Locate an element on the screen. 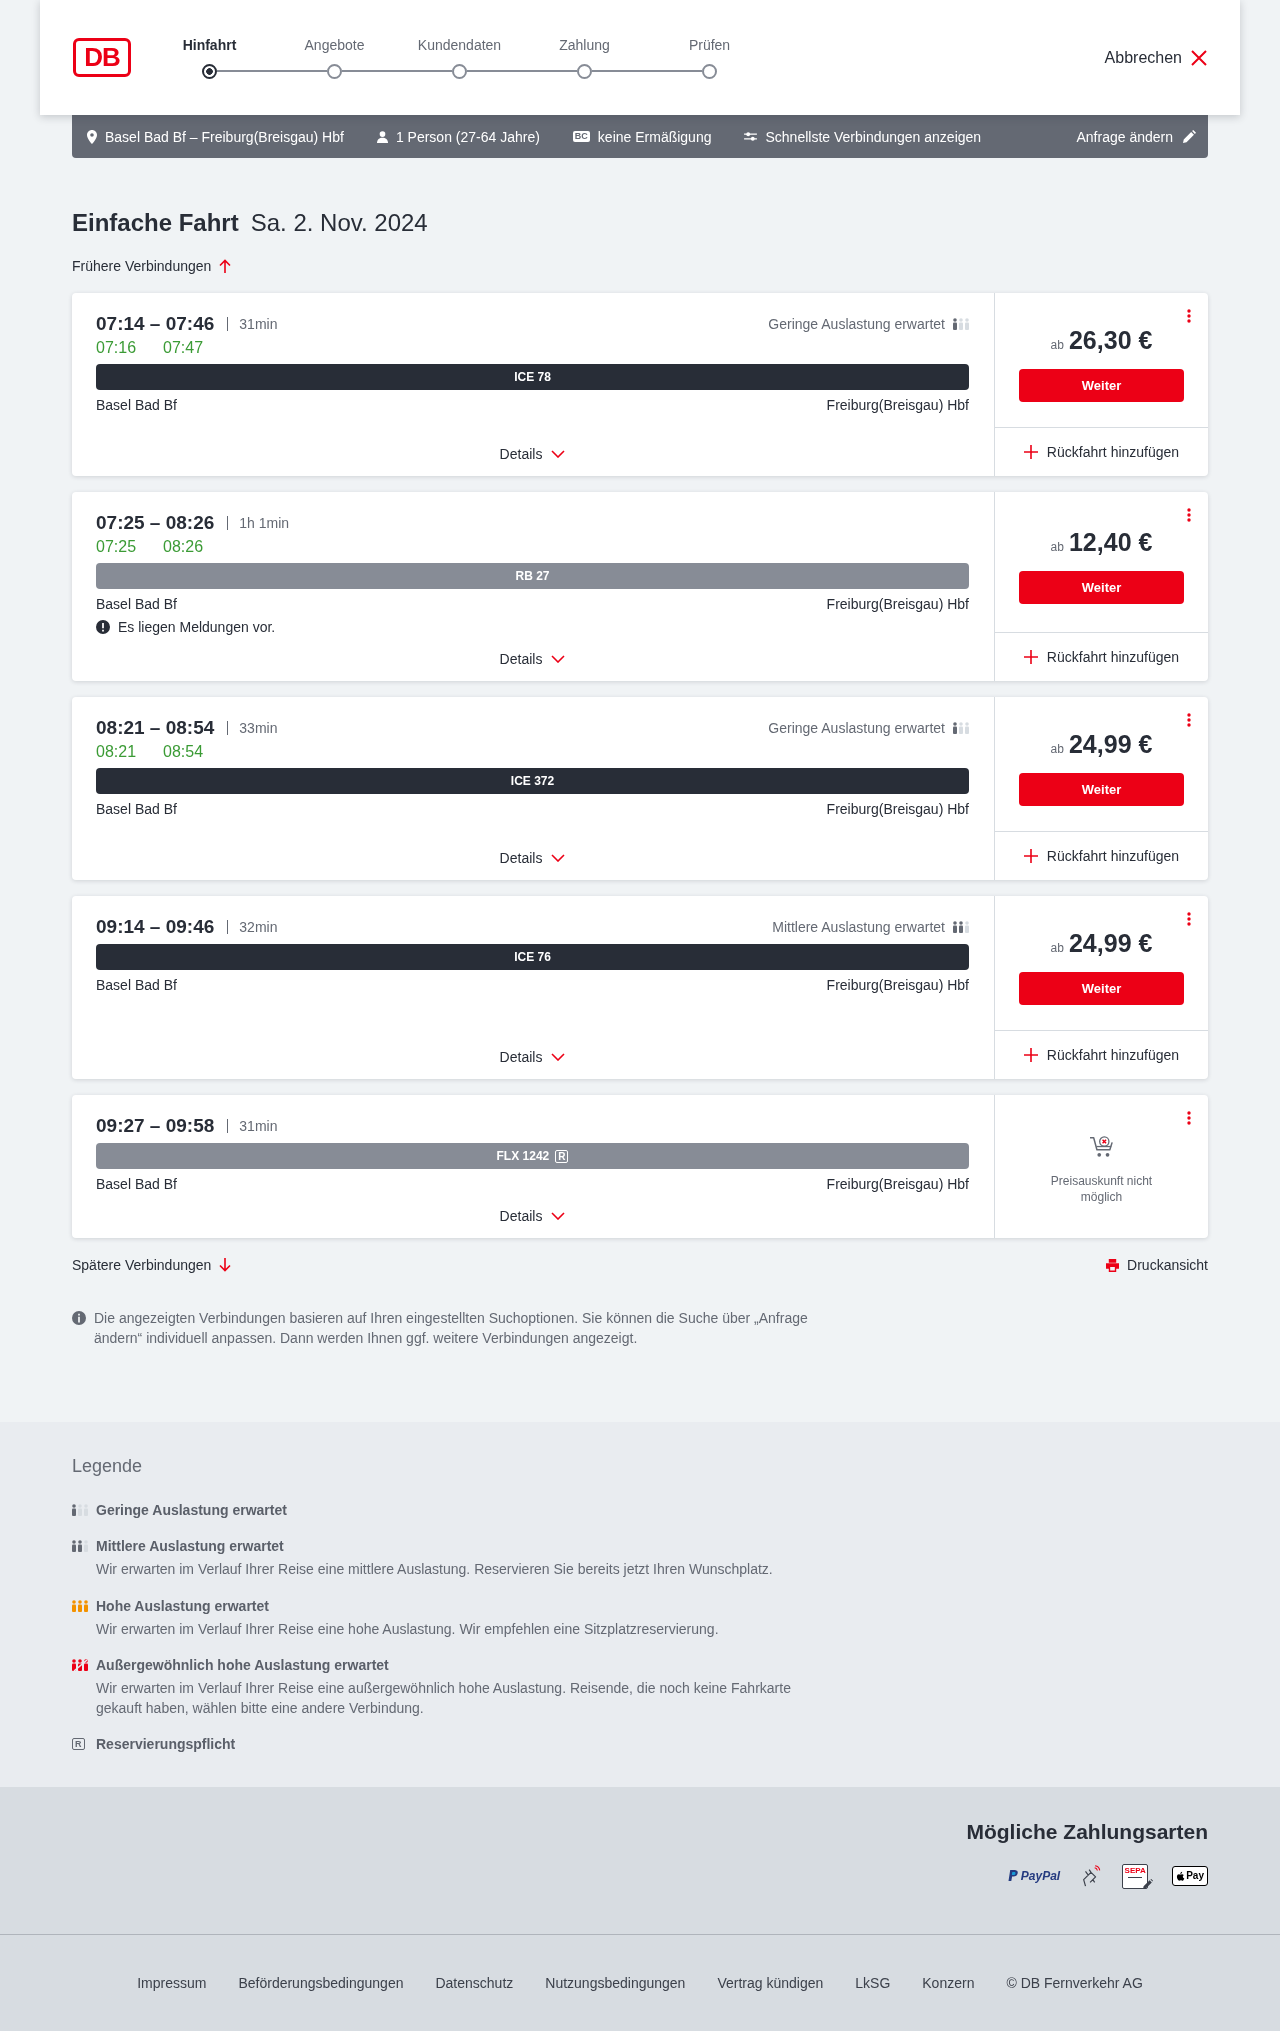  realtime-departure: 07:25 is located at coordinates (116, 547).